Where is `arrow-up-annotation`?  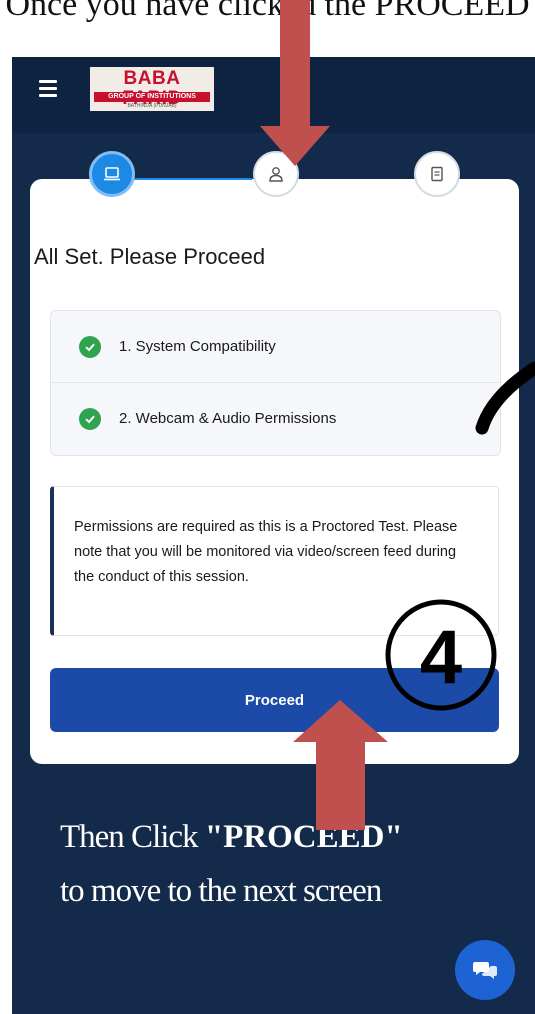 arrow-up-annotation is located at coordinates (340, 765).